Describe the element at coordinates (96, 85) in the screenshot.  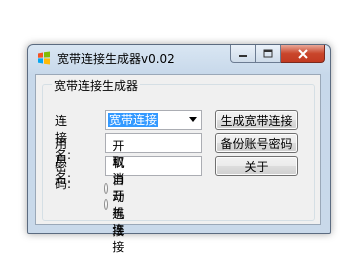
I see `group-box-label: 宽带连接生成器` at that location.